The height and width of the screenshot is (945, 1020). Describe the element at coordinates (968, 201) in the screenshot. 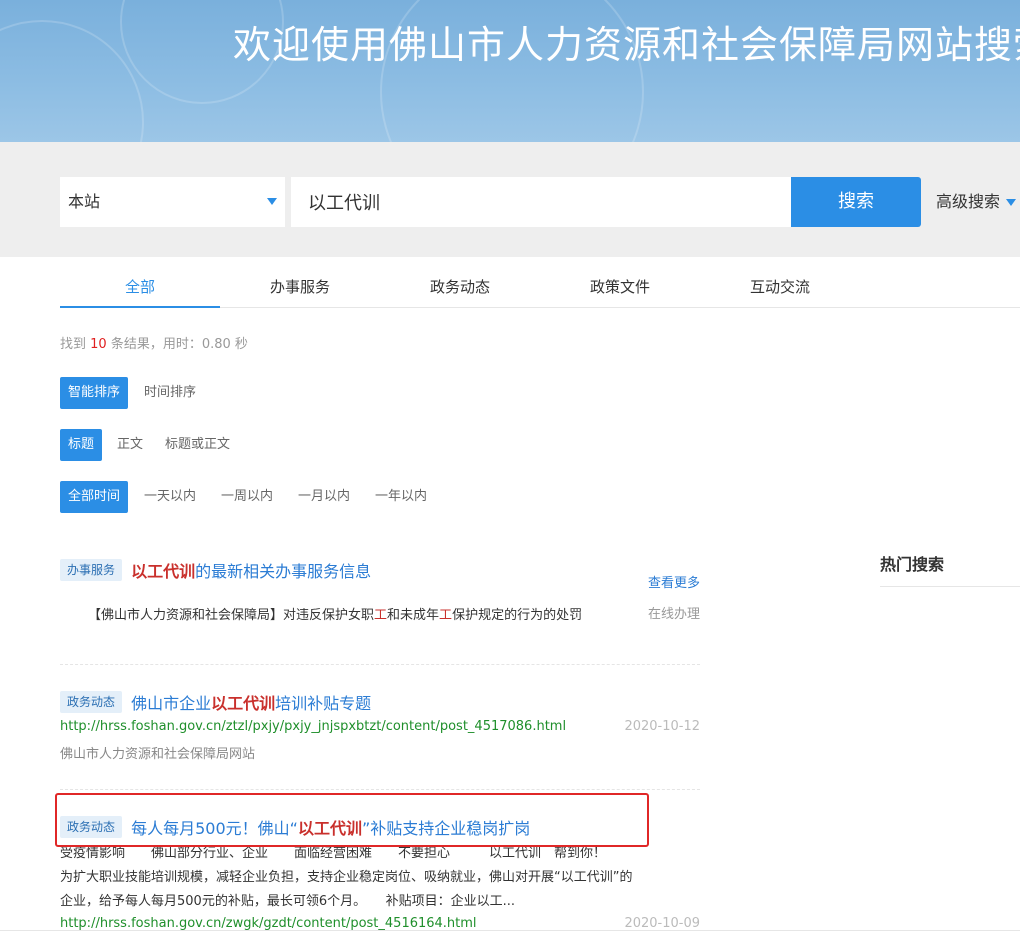

I see `advanced-search-label: 高级搜索` at that location.